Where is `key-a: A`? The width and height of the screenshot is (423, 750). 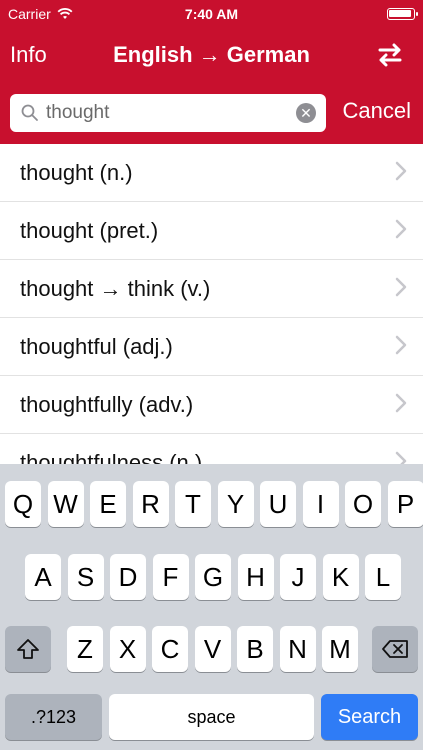 key-a: A is located at coordinates (43, 577).